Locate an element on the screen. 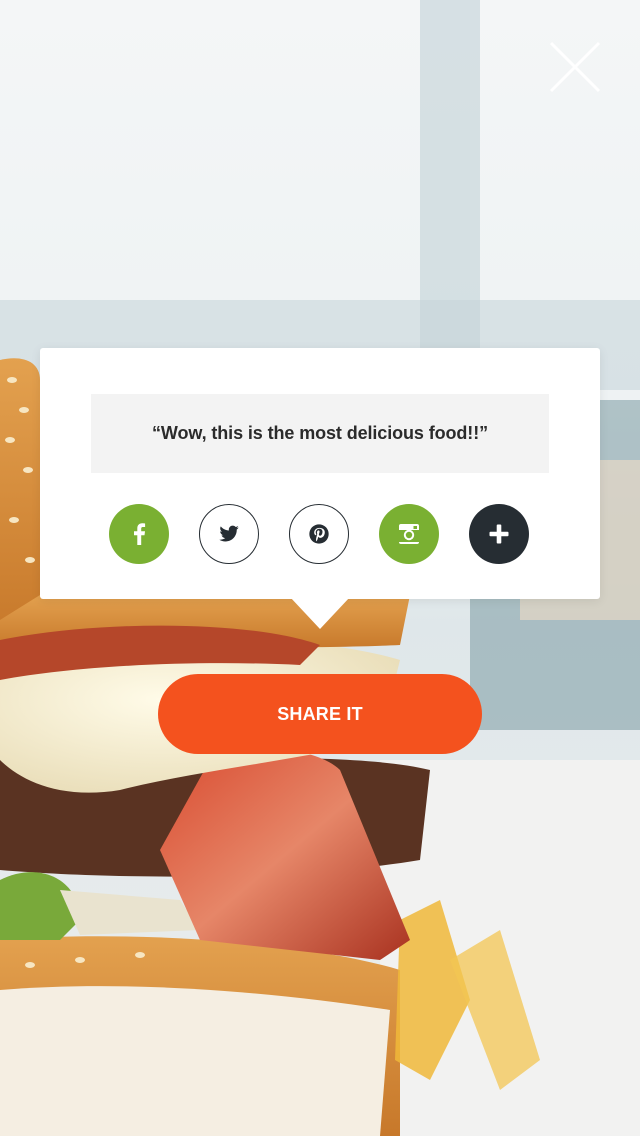 Image resolution: width=640 pixels, height=1136 pixels. popup-pointer is located at coordinates (320, 613).